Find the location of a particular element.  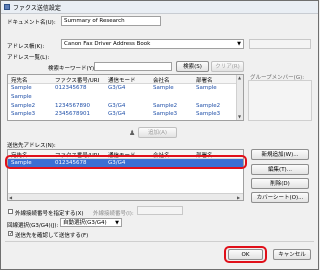

list-item: Sample is located at coordinates (122, 97).